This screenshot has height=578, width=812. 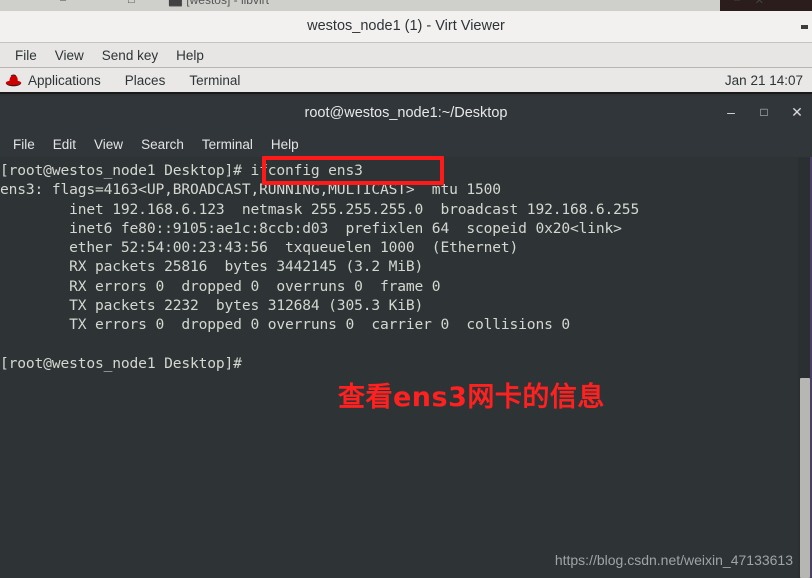 What do you see at coordinates (26, 55) in the screenshot?
I see `menu-item-file: File` at bounding box center [26, 55].